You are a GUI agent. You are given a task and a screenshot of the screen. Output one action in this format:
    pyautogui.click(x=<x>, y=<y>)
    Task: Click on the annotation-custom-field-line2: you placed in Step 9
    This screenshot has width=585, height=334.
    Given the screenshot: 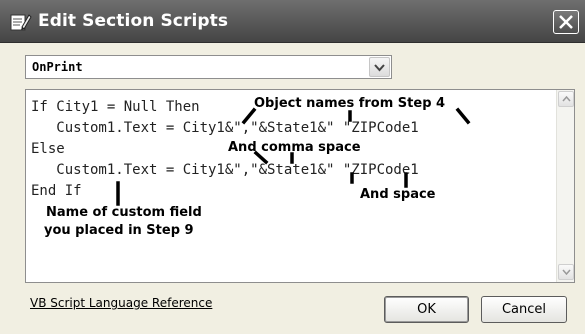 What is the action you would take?
    pyautogui.click(x=119, y=230)
    